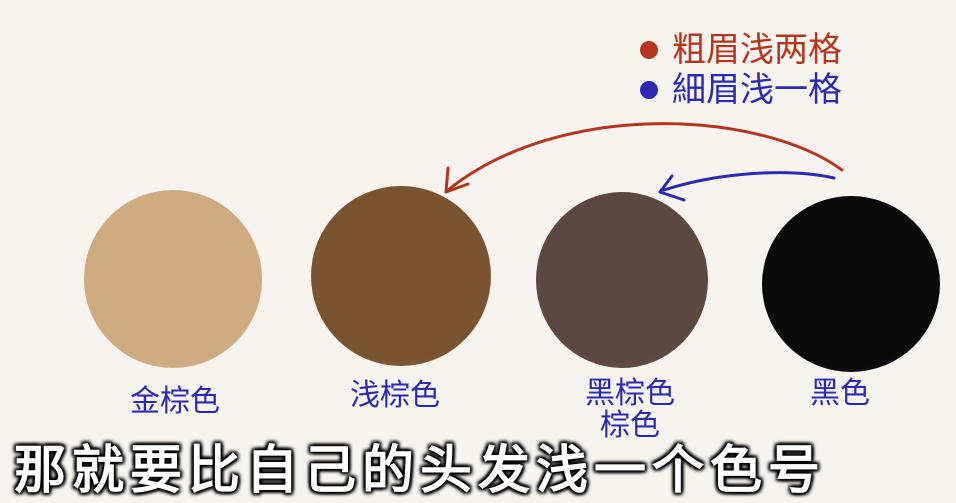  I want to click on arrow-blue-to-dark-brown, so click(749, 181).